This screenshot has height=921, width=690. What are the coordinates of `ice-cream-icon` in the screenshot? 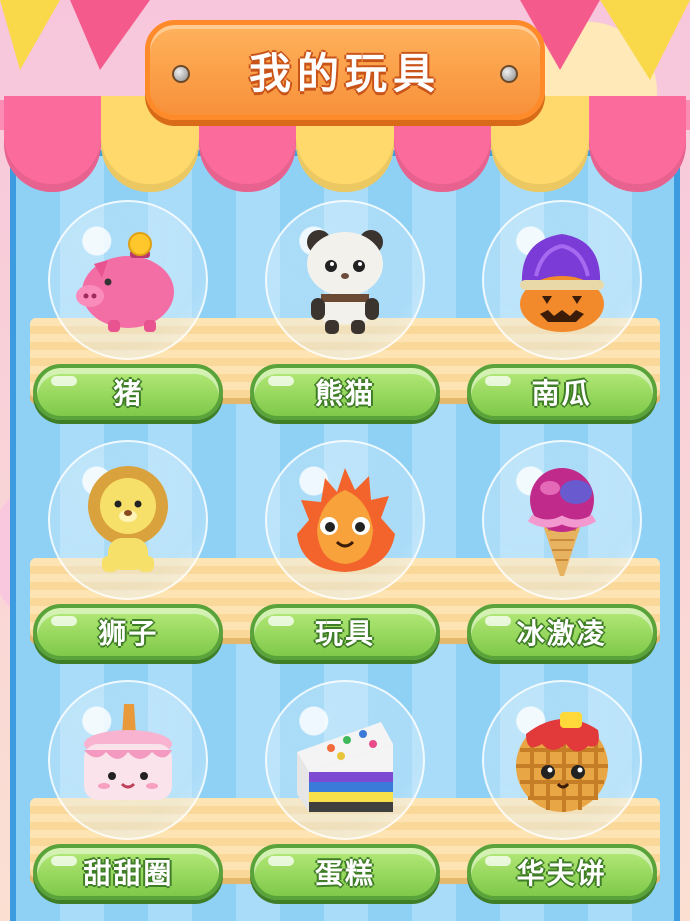 It's located at (561, 522).